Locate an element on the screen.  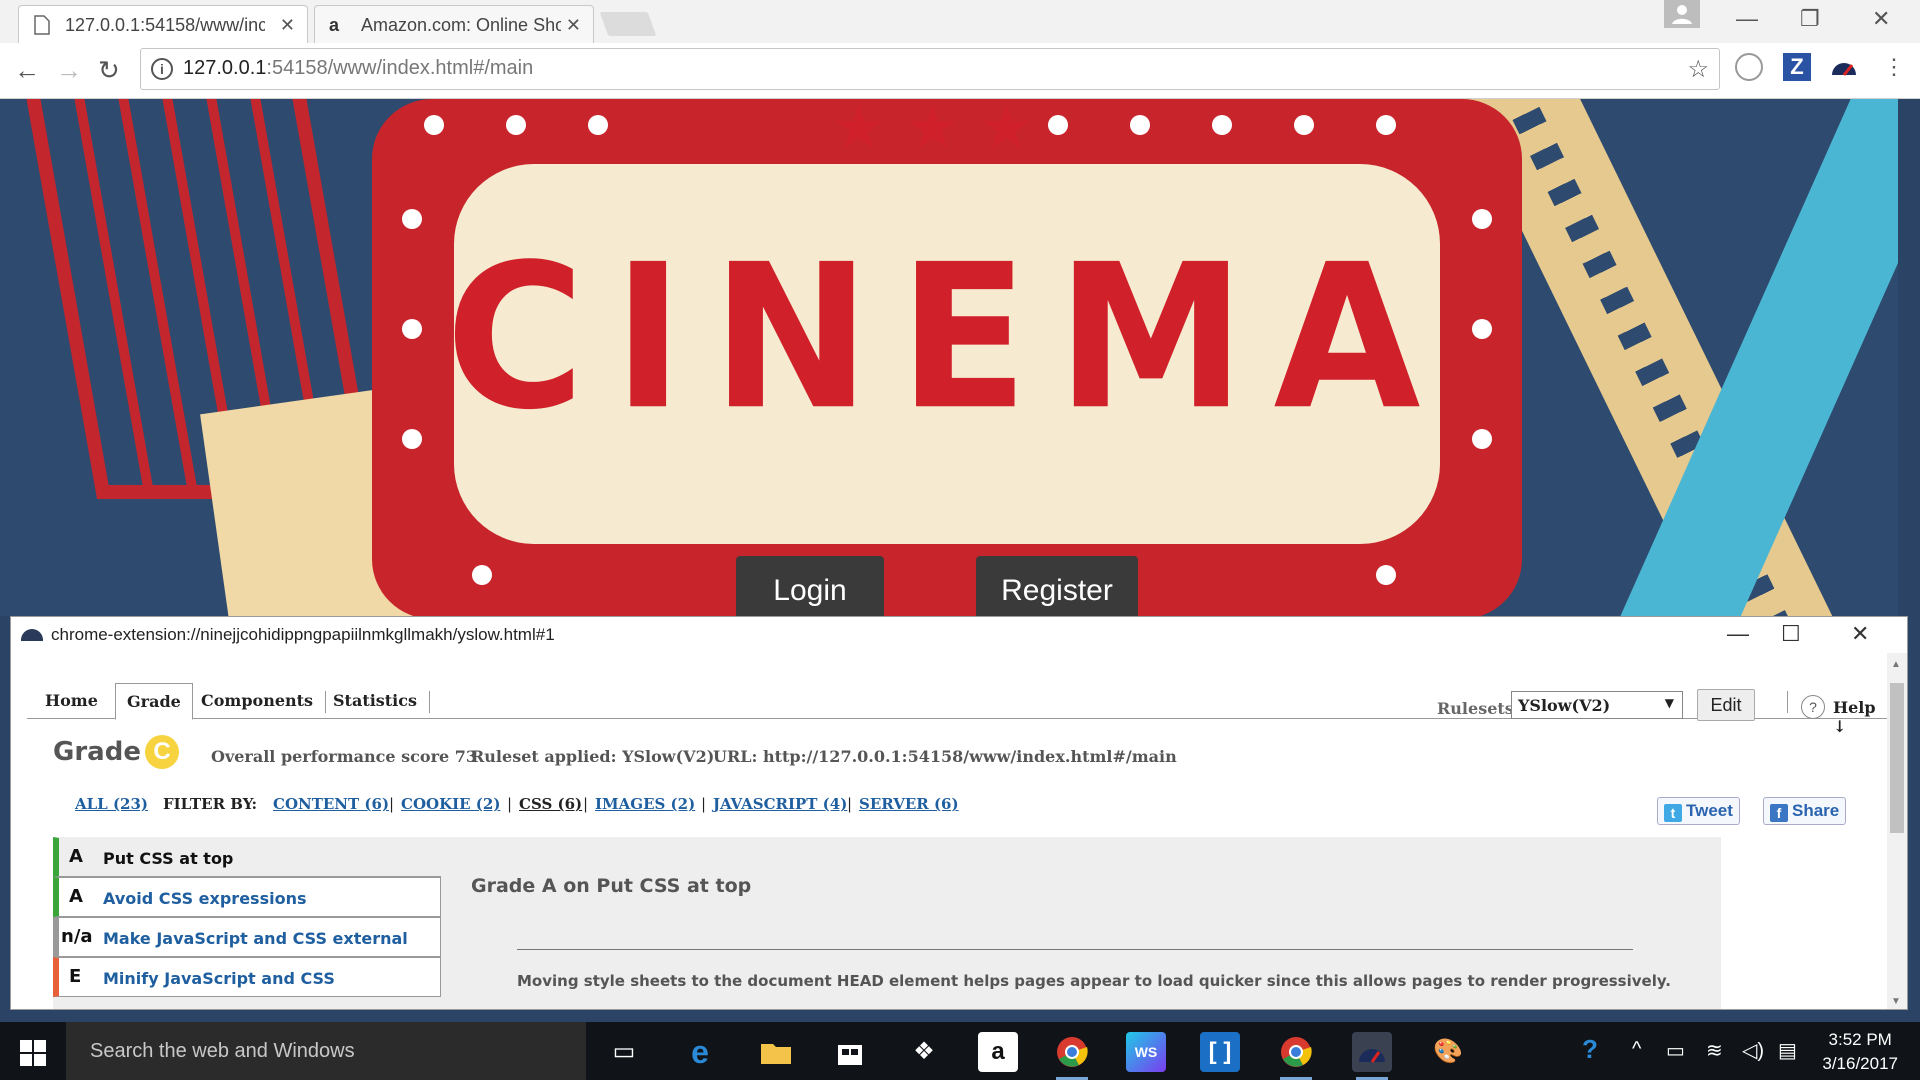
scroll-up-icon: ▲ is located at coordinates (1896, 664).